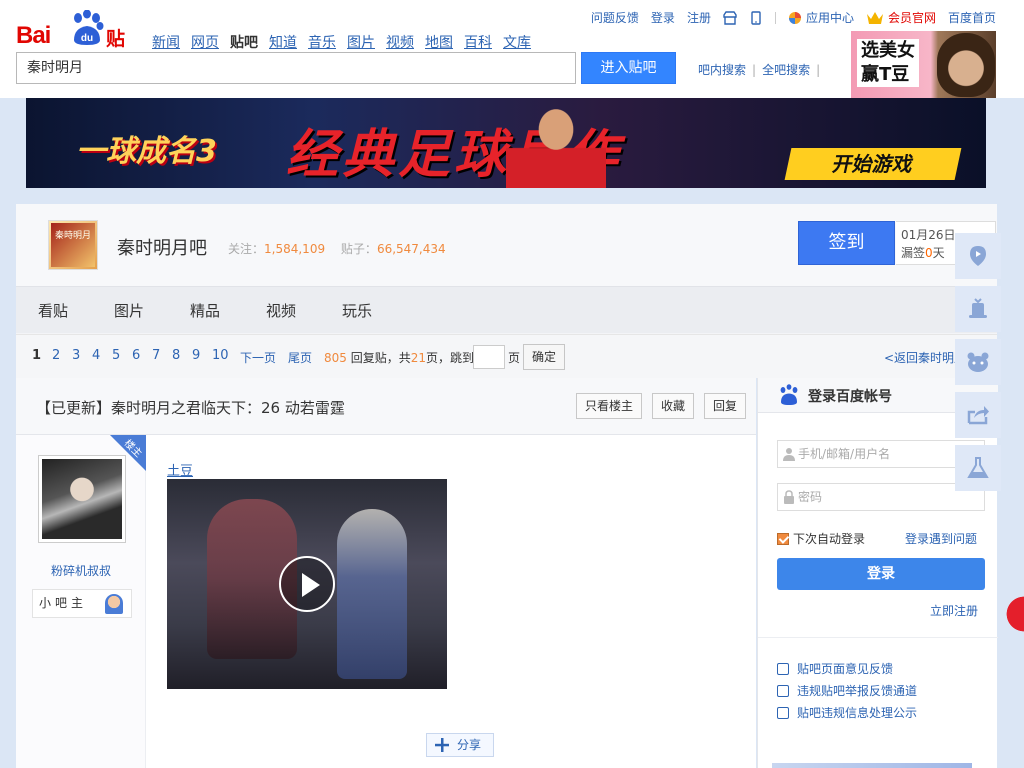  I want to click on floating-toolbar, so click(978, 365).